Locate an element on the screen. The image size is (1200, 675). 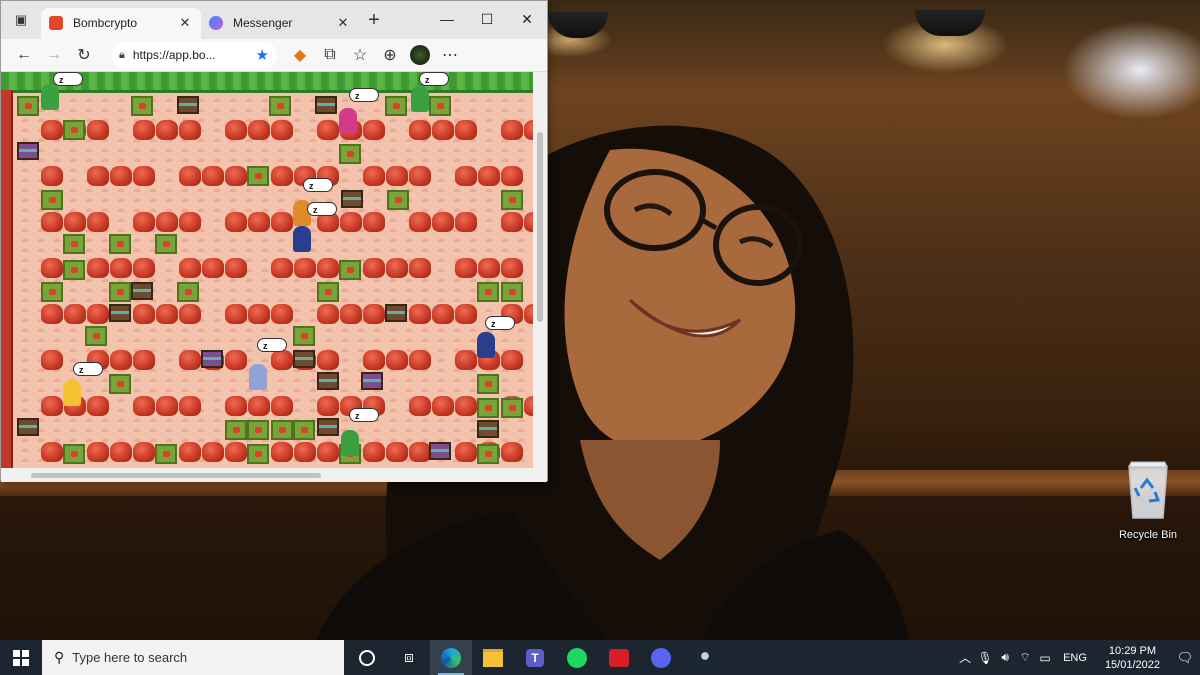
taskbar-edge is located at coordinates (451, 657).